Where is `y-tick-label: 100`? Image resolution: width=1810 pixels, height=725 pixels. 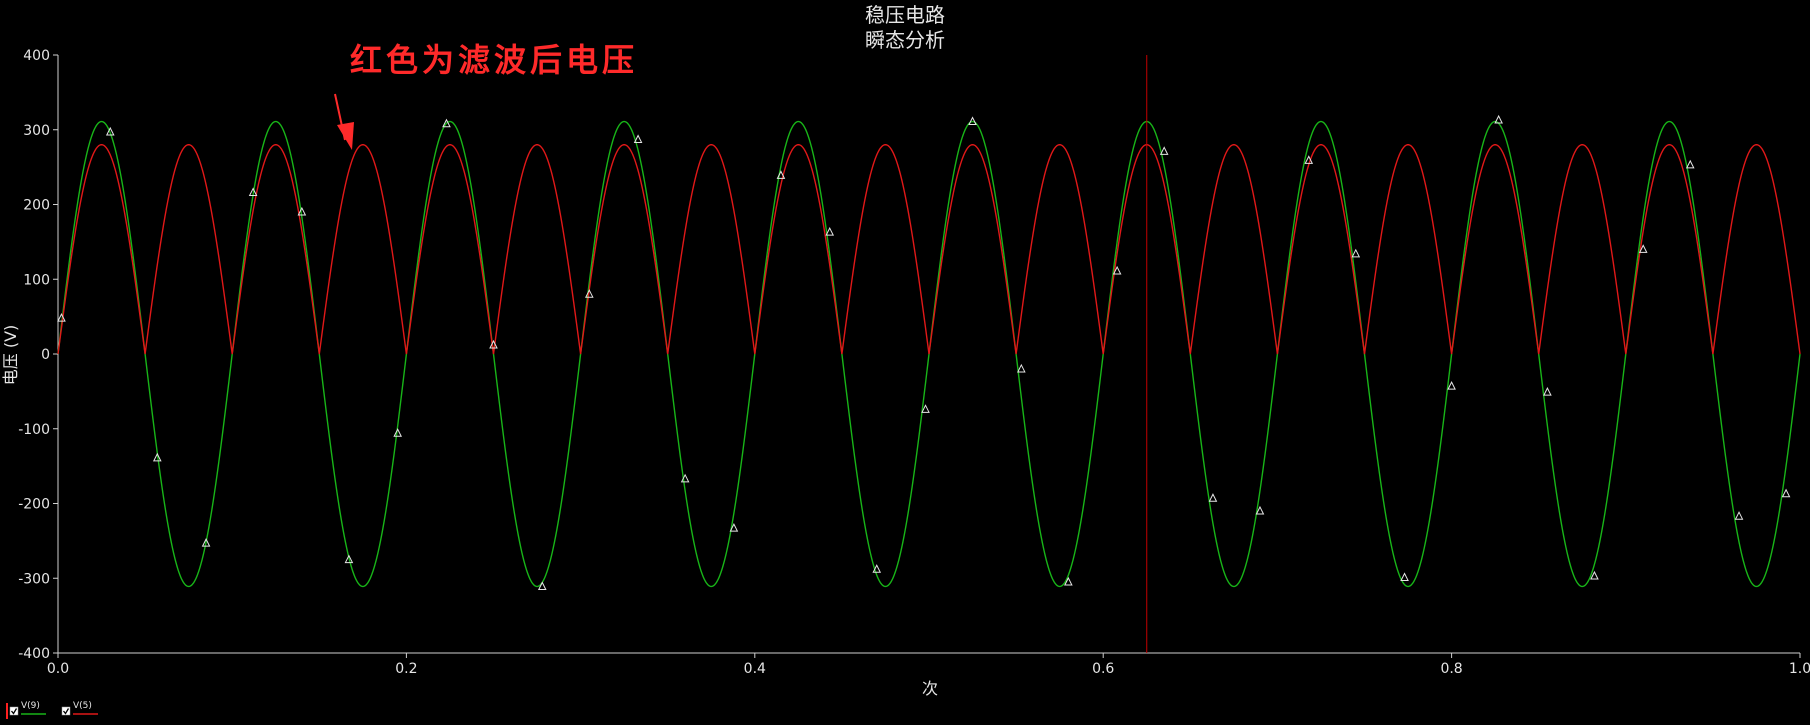
y-tick-label: 100 is located at coordinates (36, 280).